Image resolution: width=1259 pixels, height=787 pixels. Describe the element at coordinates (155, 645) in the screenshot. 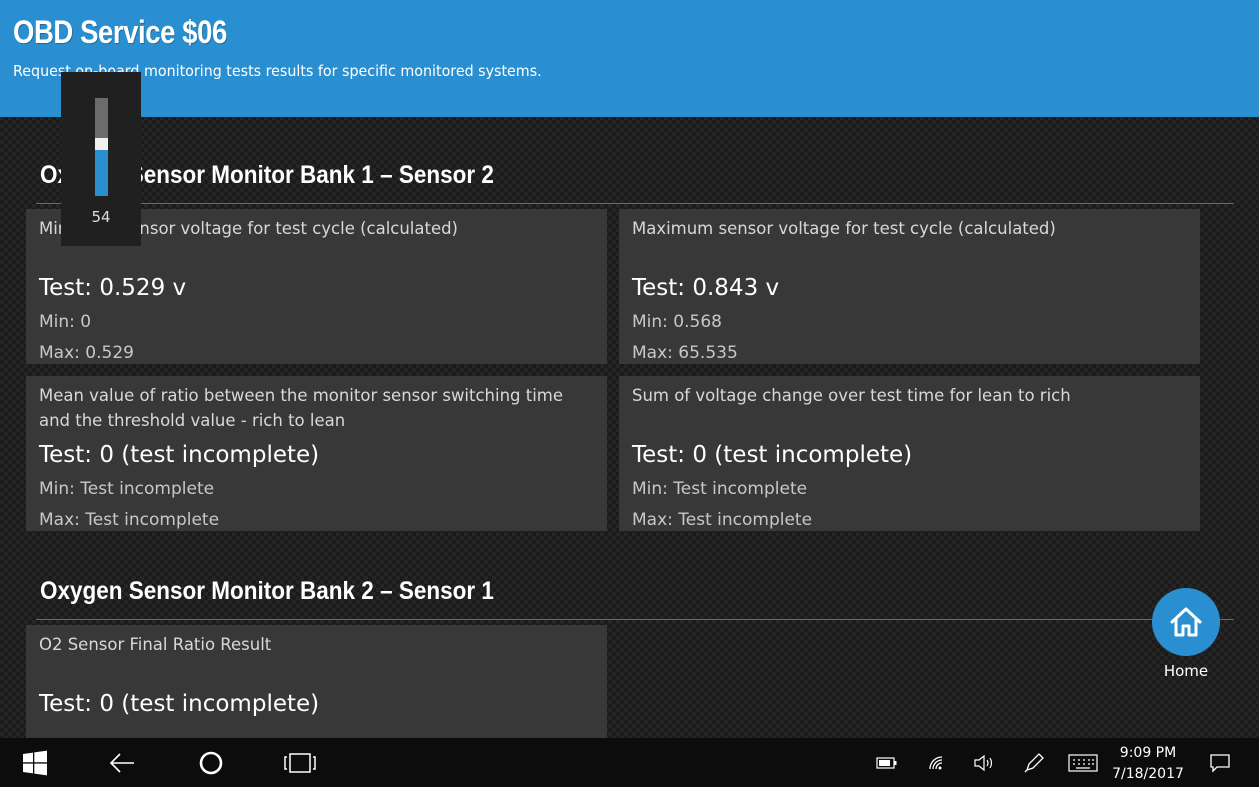

I see `test-label: O2 Sensor Final Ratio Result` at that location.